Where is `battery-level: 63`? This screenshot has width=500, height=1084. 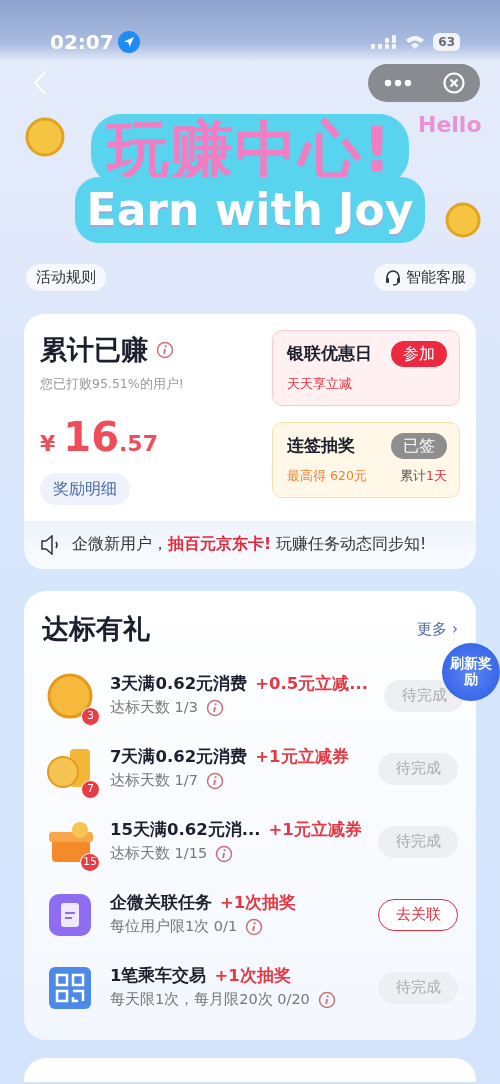 battery-level: 63 is located at coordinates (446, 42).